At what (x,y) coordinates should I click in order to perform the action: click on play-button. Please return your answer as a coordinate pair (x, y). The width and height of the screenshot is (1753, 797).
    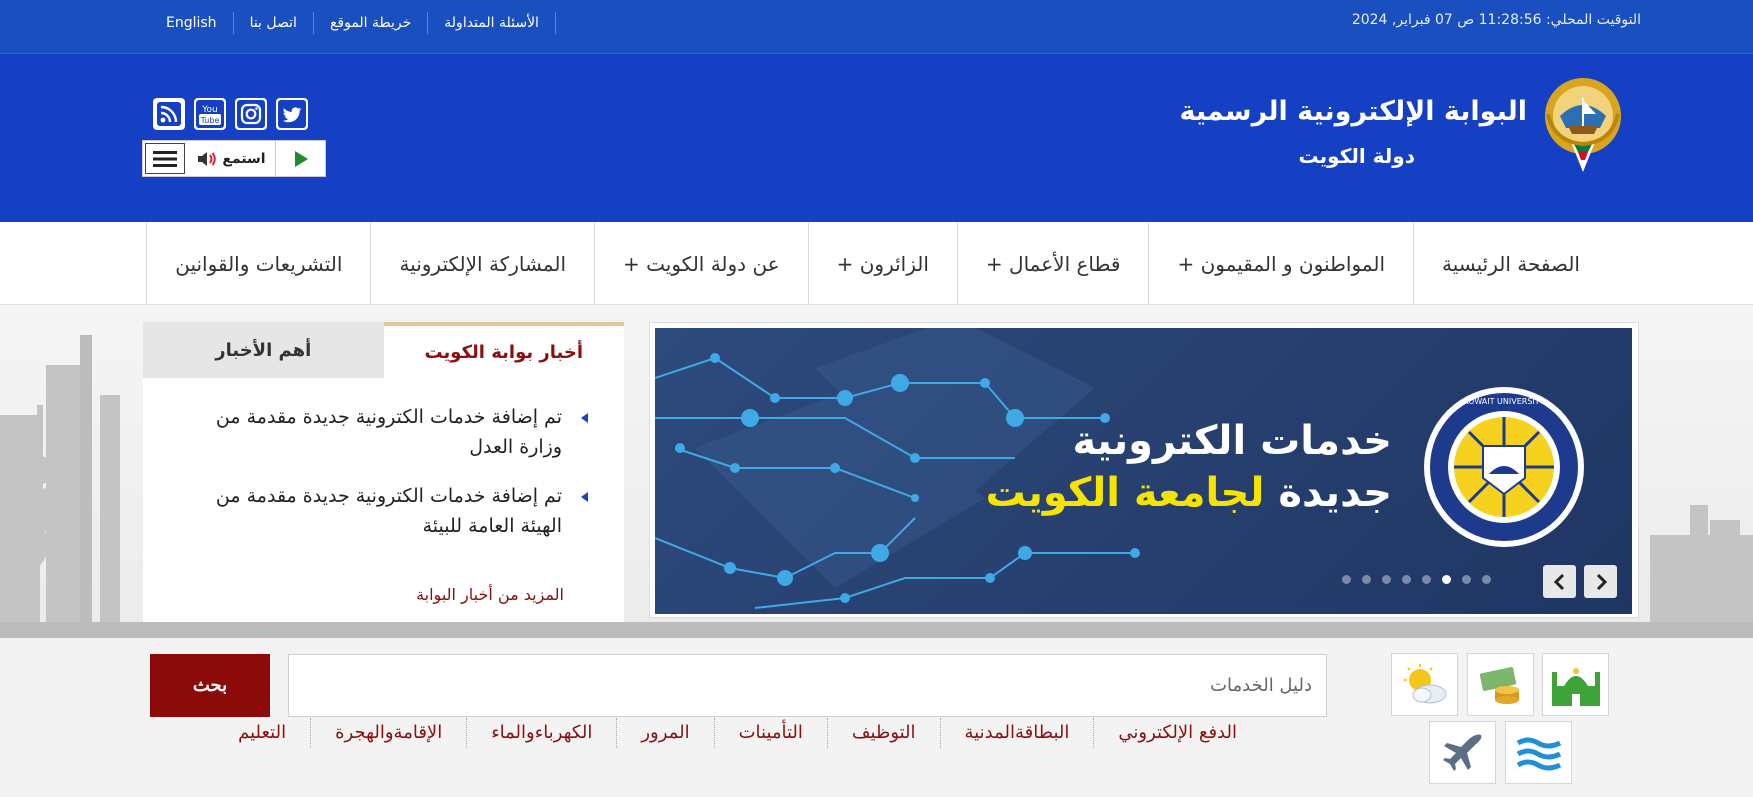
    Looking at the image, I should click on (300, 158).